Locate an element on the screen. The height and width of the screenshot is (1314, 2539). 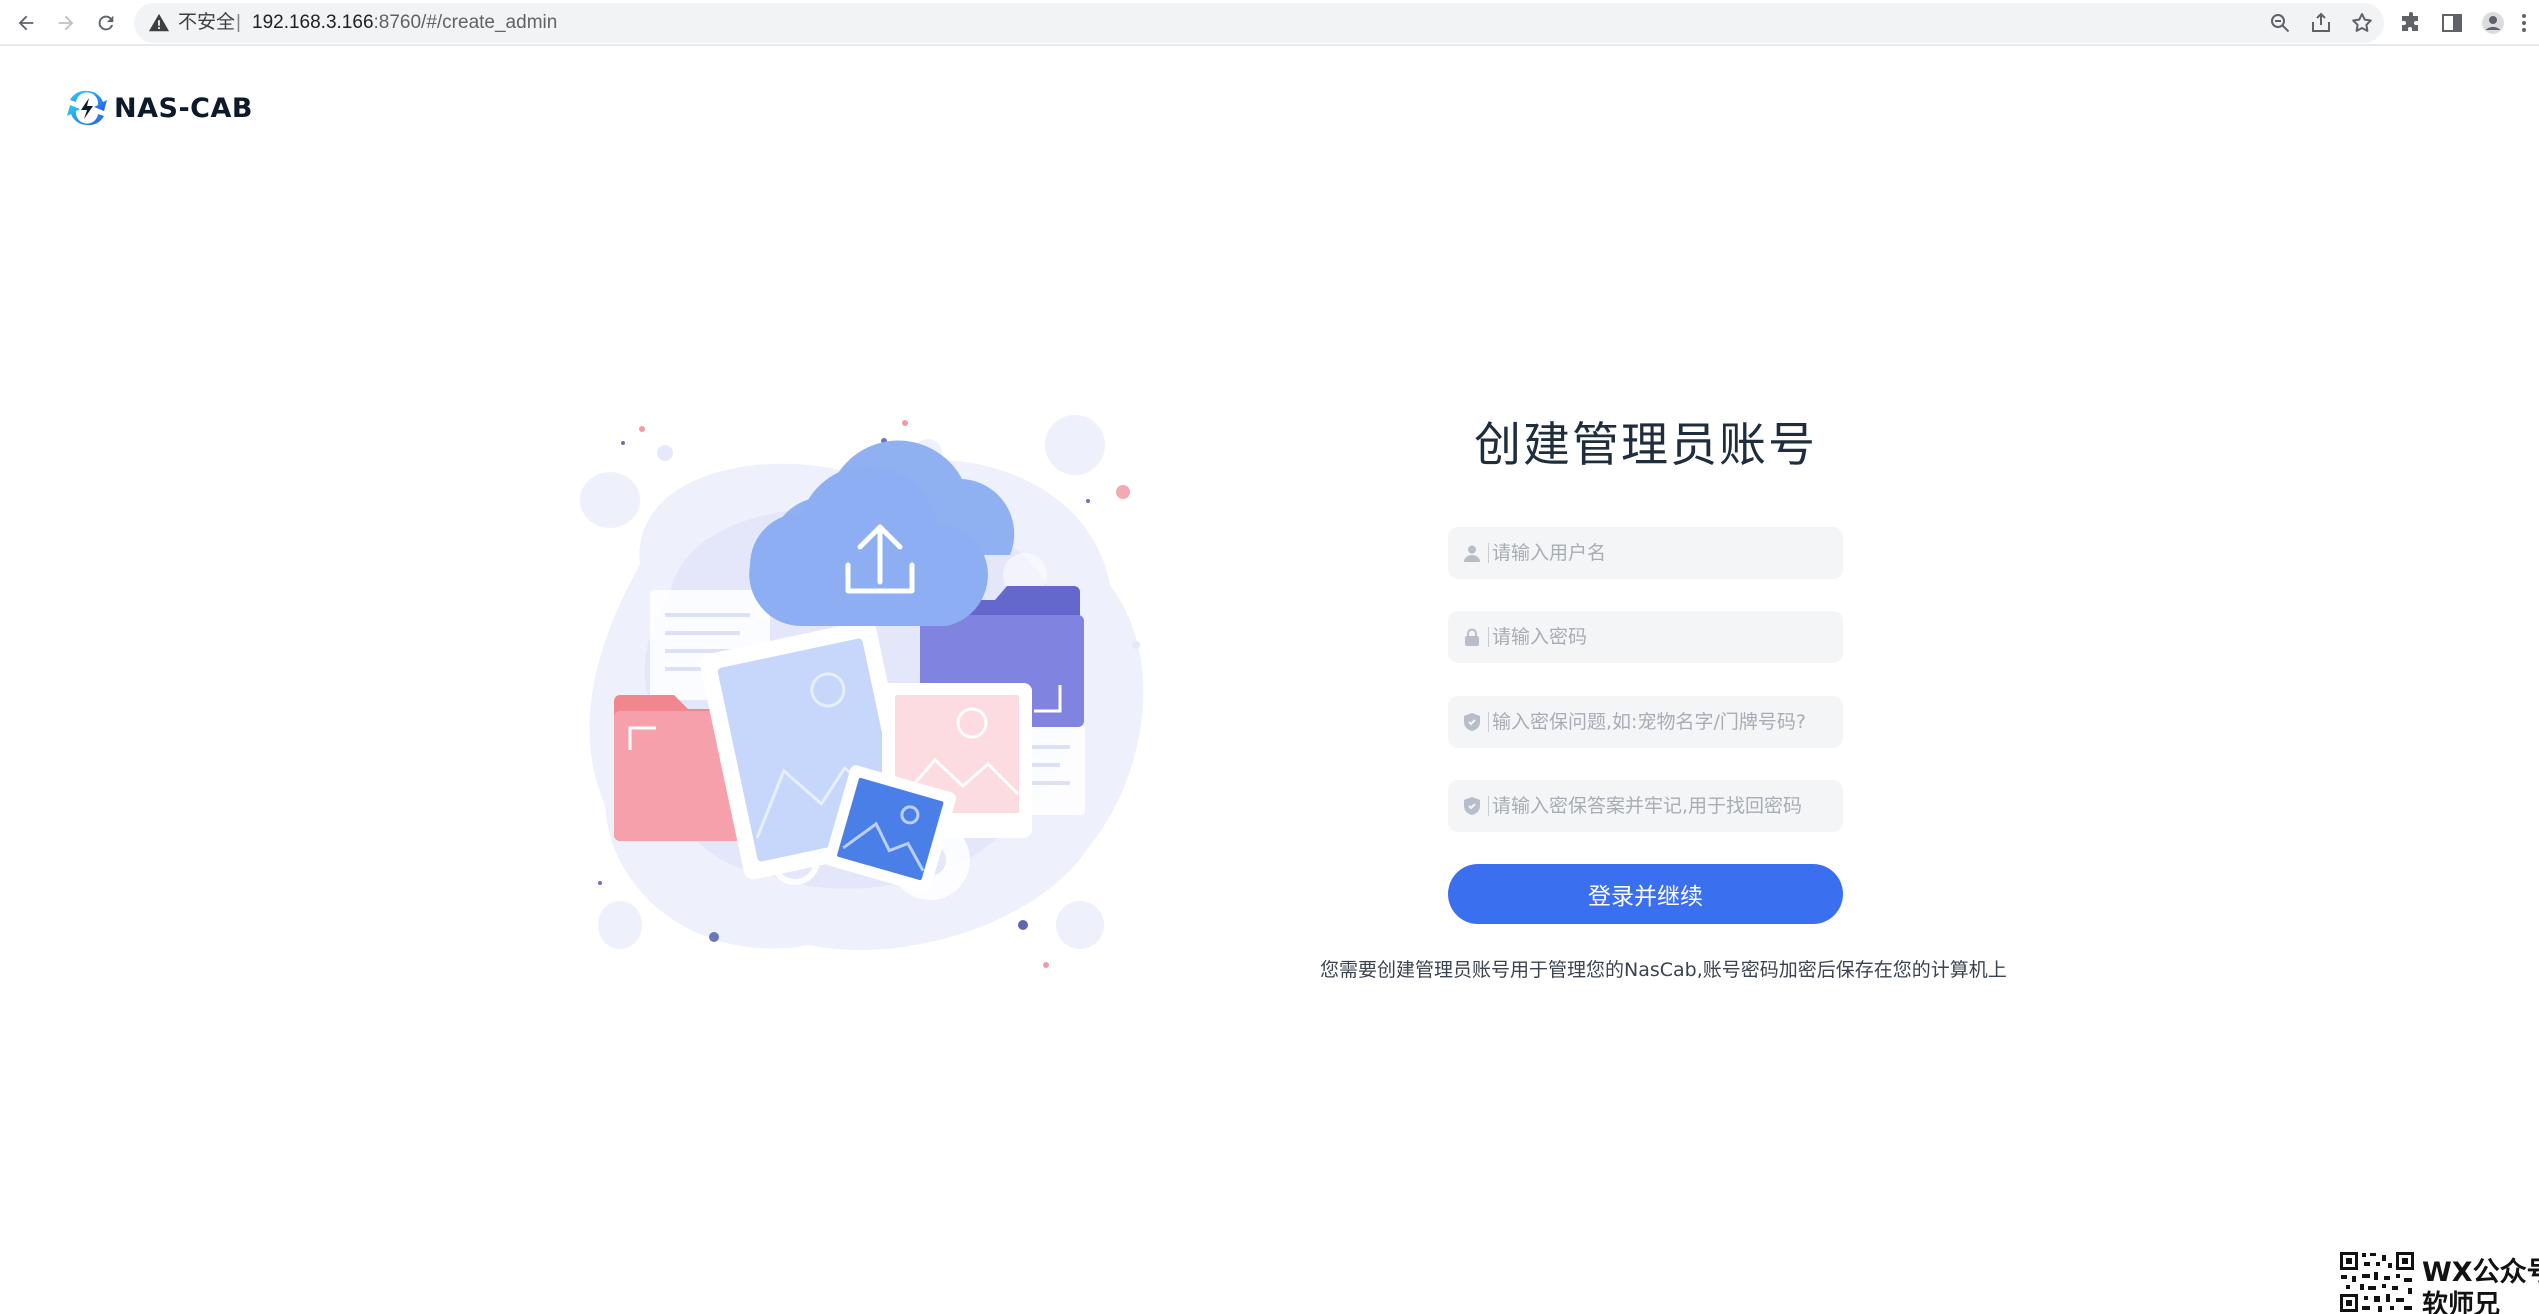
admin-notice-text: 您需要创建管理员账号用于管理您的NasCab,账号密码加密后保存在您的计算机上 is located at coordinates (1663, 970).